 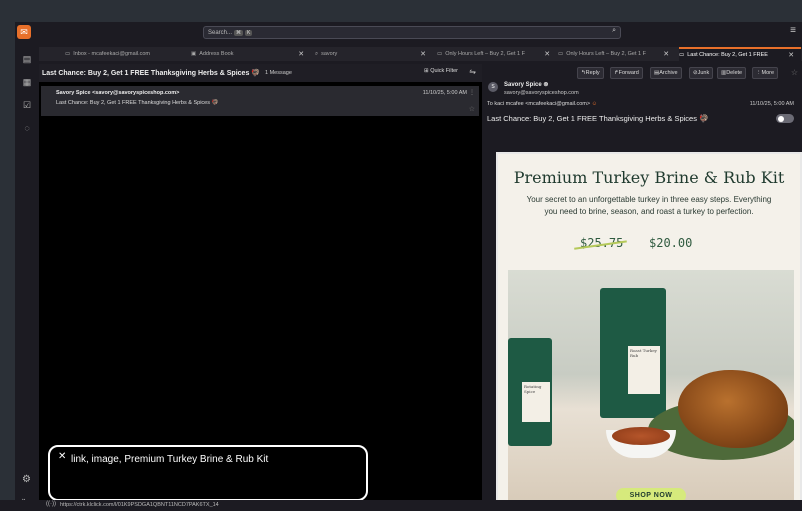 I want to click on tab-message-active: ▭ Last Chance: Buy 2, Get 1 FREE ✕, so click(x=740, y=54).